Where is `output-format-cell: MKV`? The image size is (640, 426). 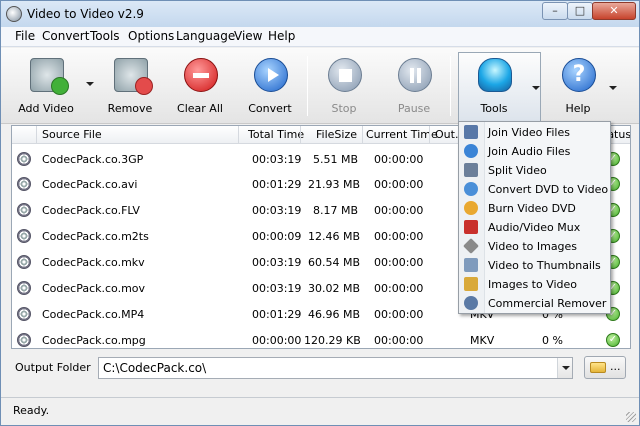
output-format-cell: MKV is located at coordinates (482, 340).